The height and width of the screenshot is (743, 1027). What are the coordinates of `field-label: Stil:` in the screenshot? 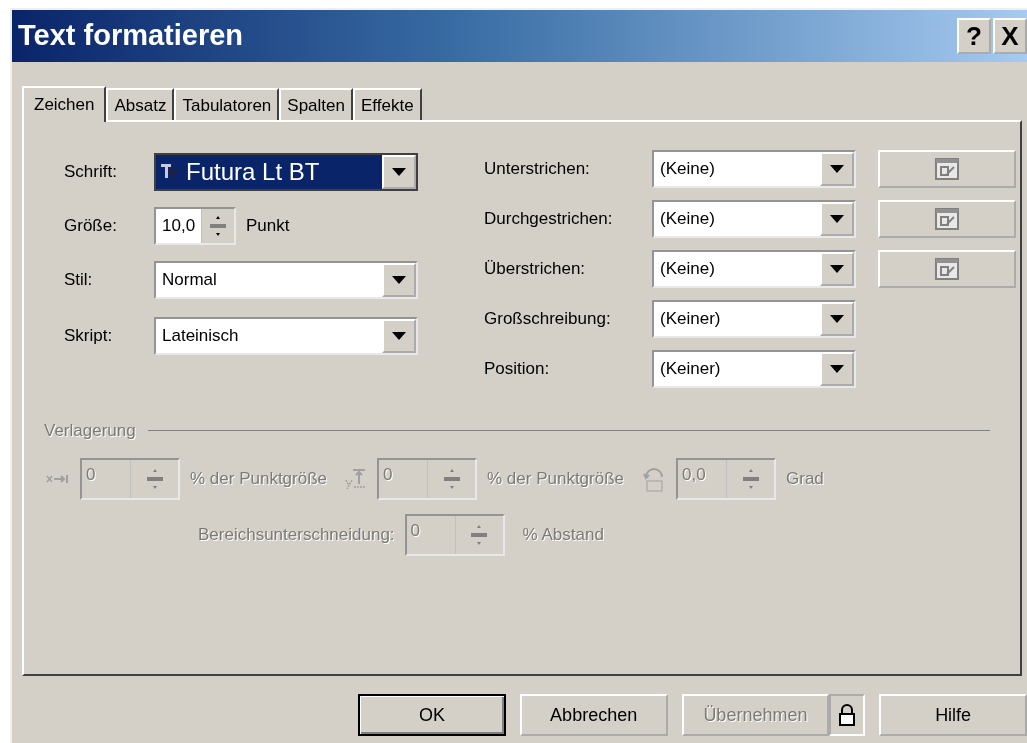 It's located at (79, 280).